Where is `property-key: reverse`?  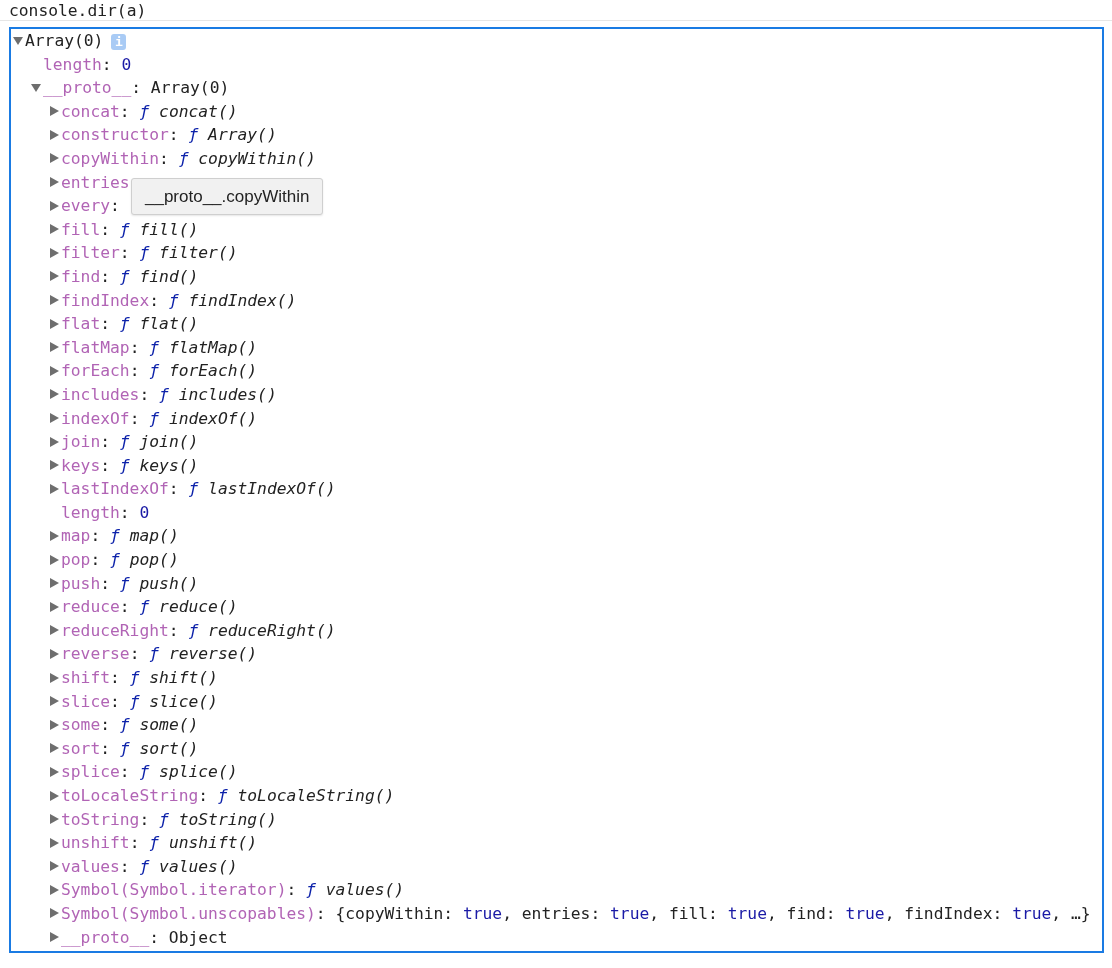 property-key: reverse is located at coordinates (95, 654).